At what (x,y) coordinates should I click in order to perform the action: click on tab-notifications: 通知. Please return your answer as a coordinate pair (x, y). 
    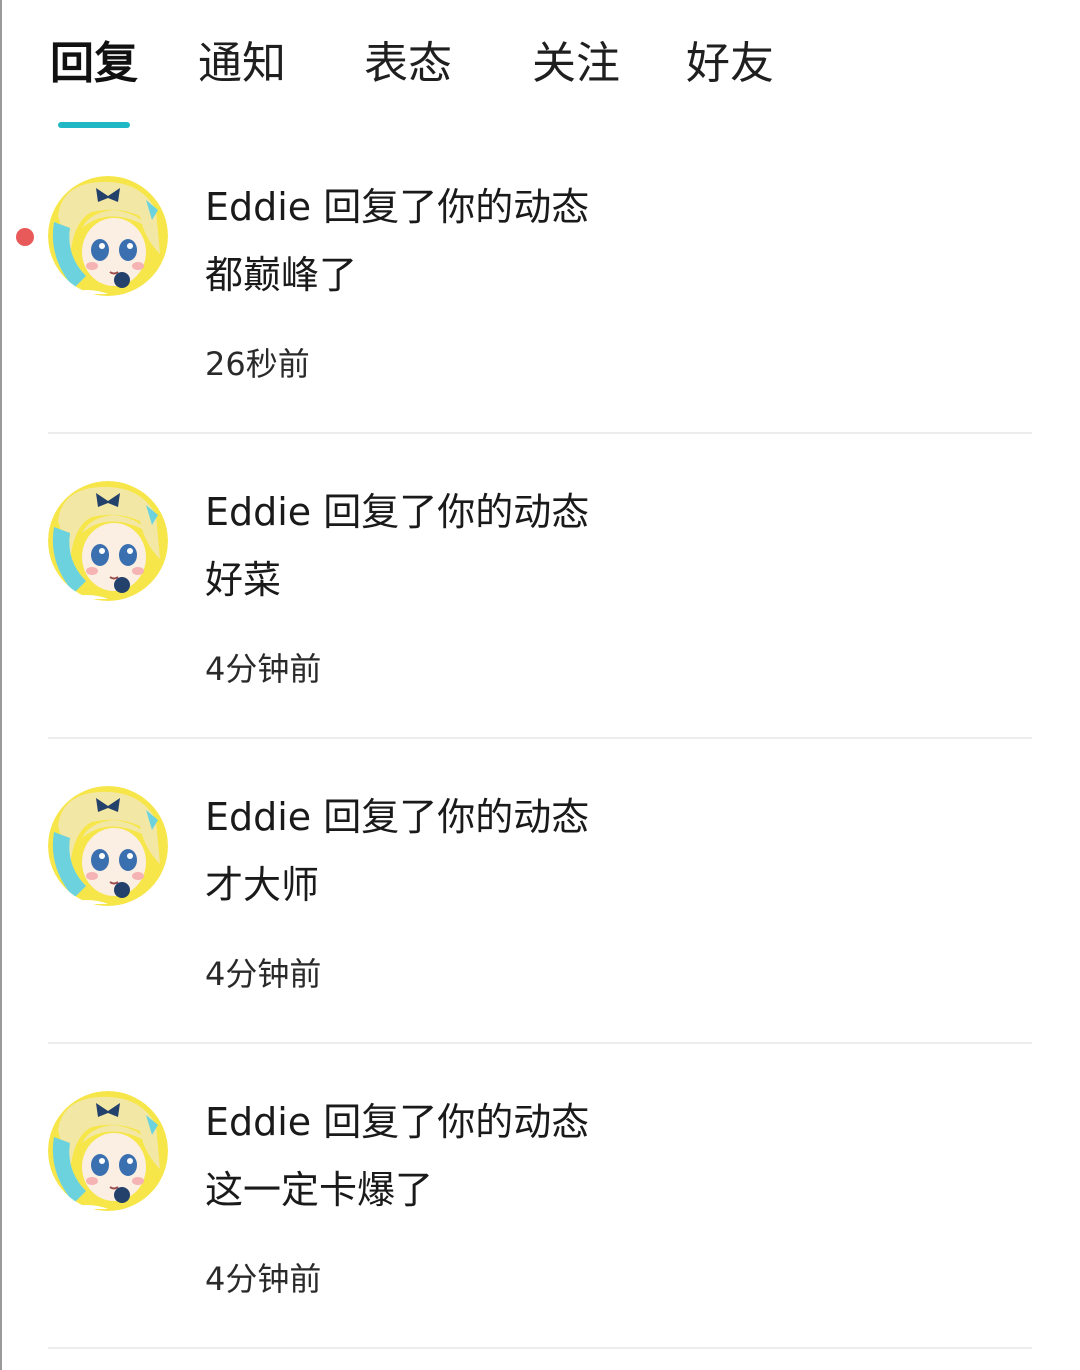
    Looking at the image, I should click on (242, 64).